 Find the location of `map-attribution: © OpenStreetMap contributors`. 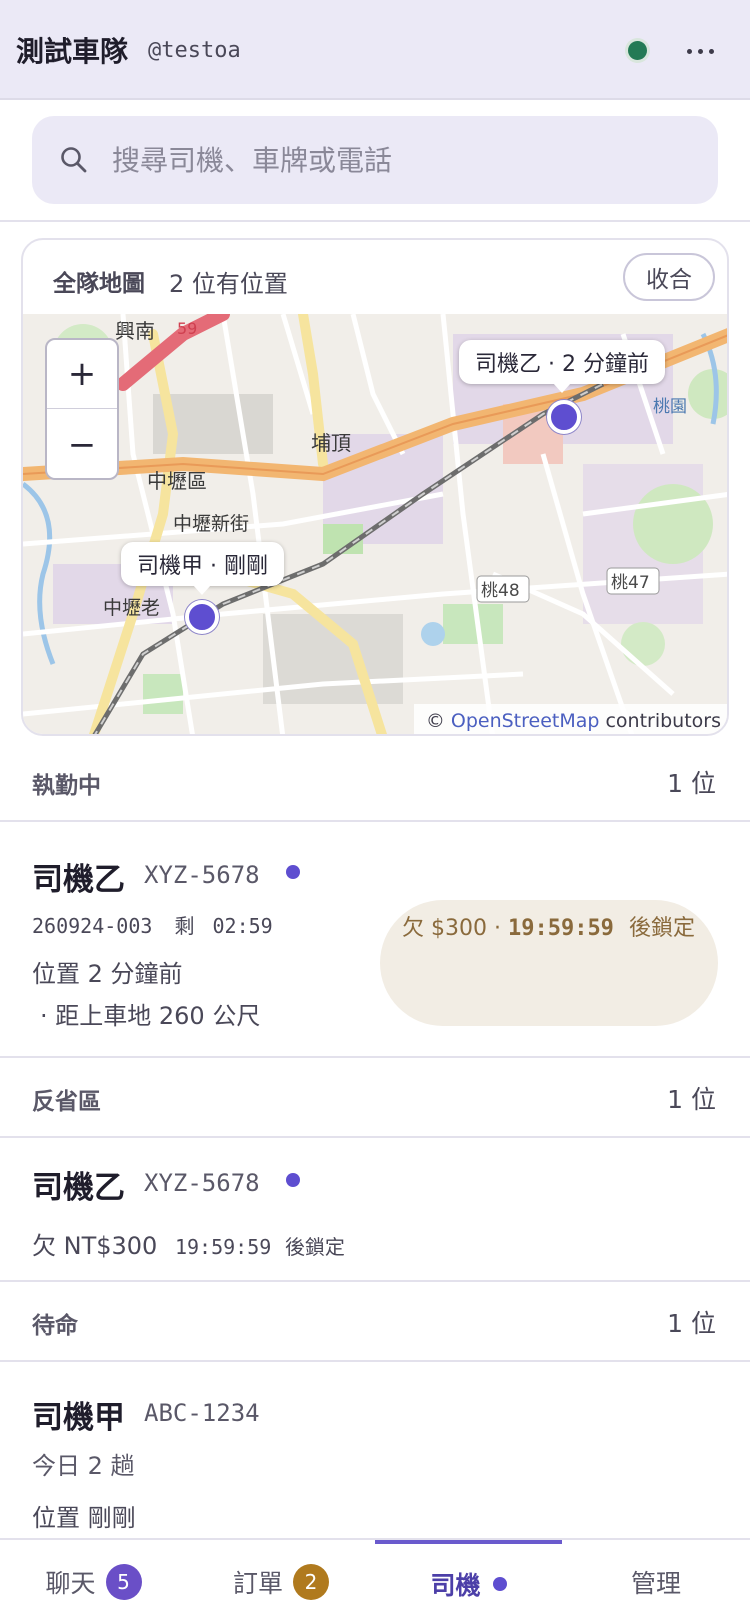

map-attribution: © OpenStreetMap contributors is located at coordinates (570, 719).